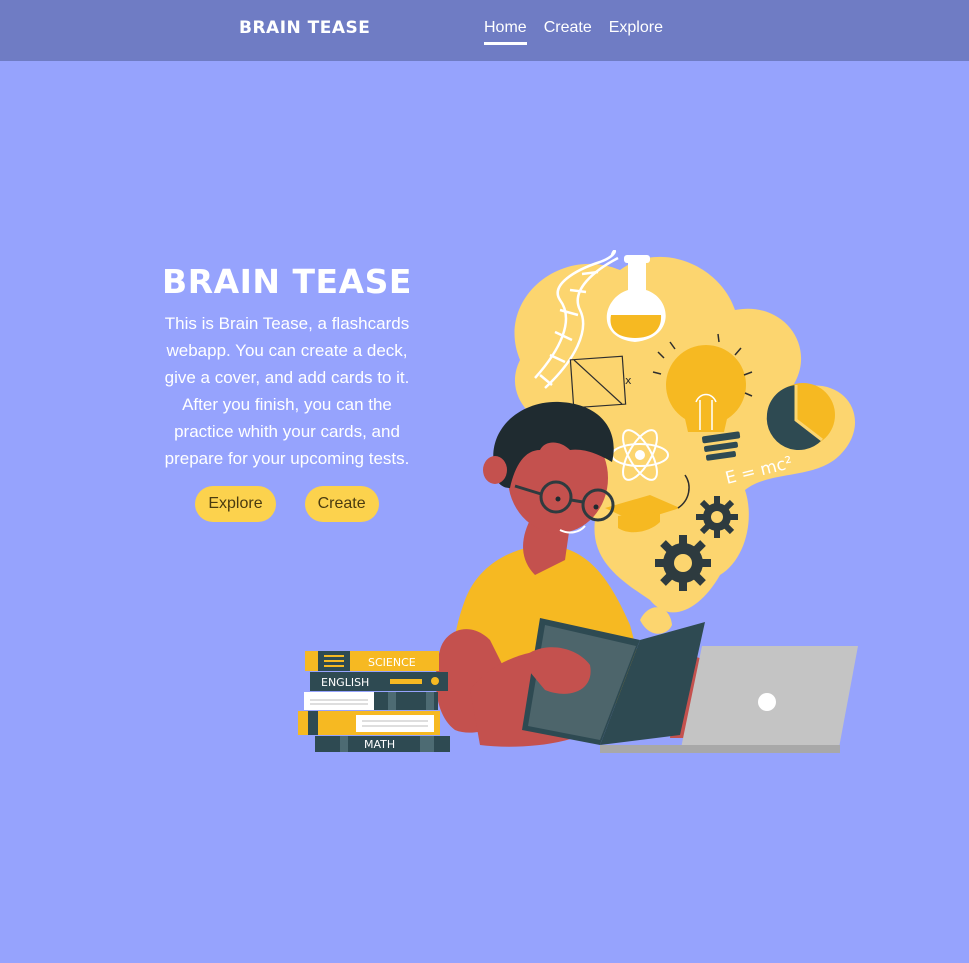  What do you see at coordinates (379, 744) in the screenshot?
I see `book-label-math: MATH` at bounding box center [379, 744].